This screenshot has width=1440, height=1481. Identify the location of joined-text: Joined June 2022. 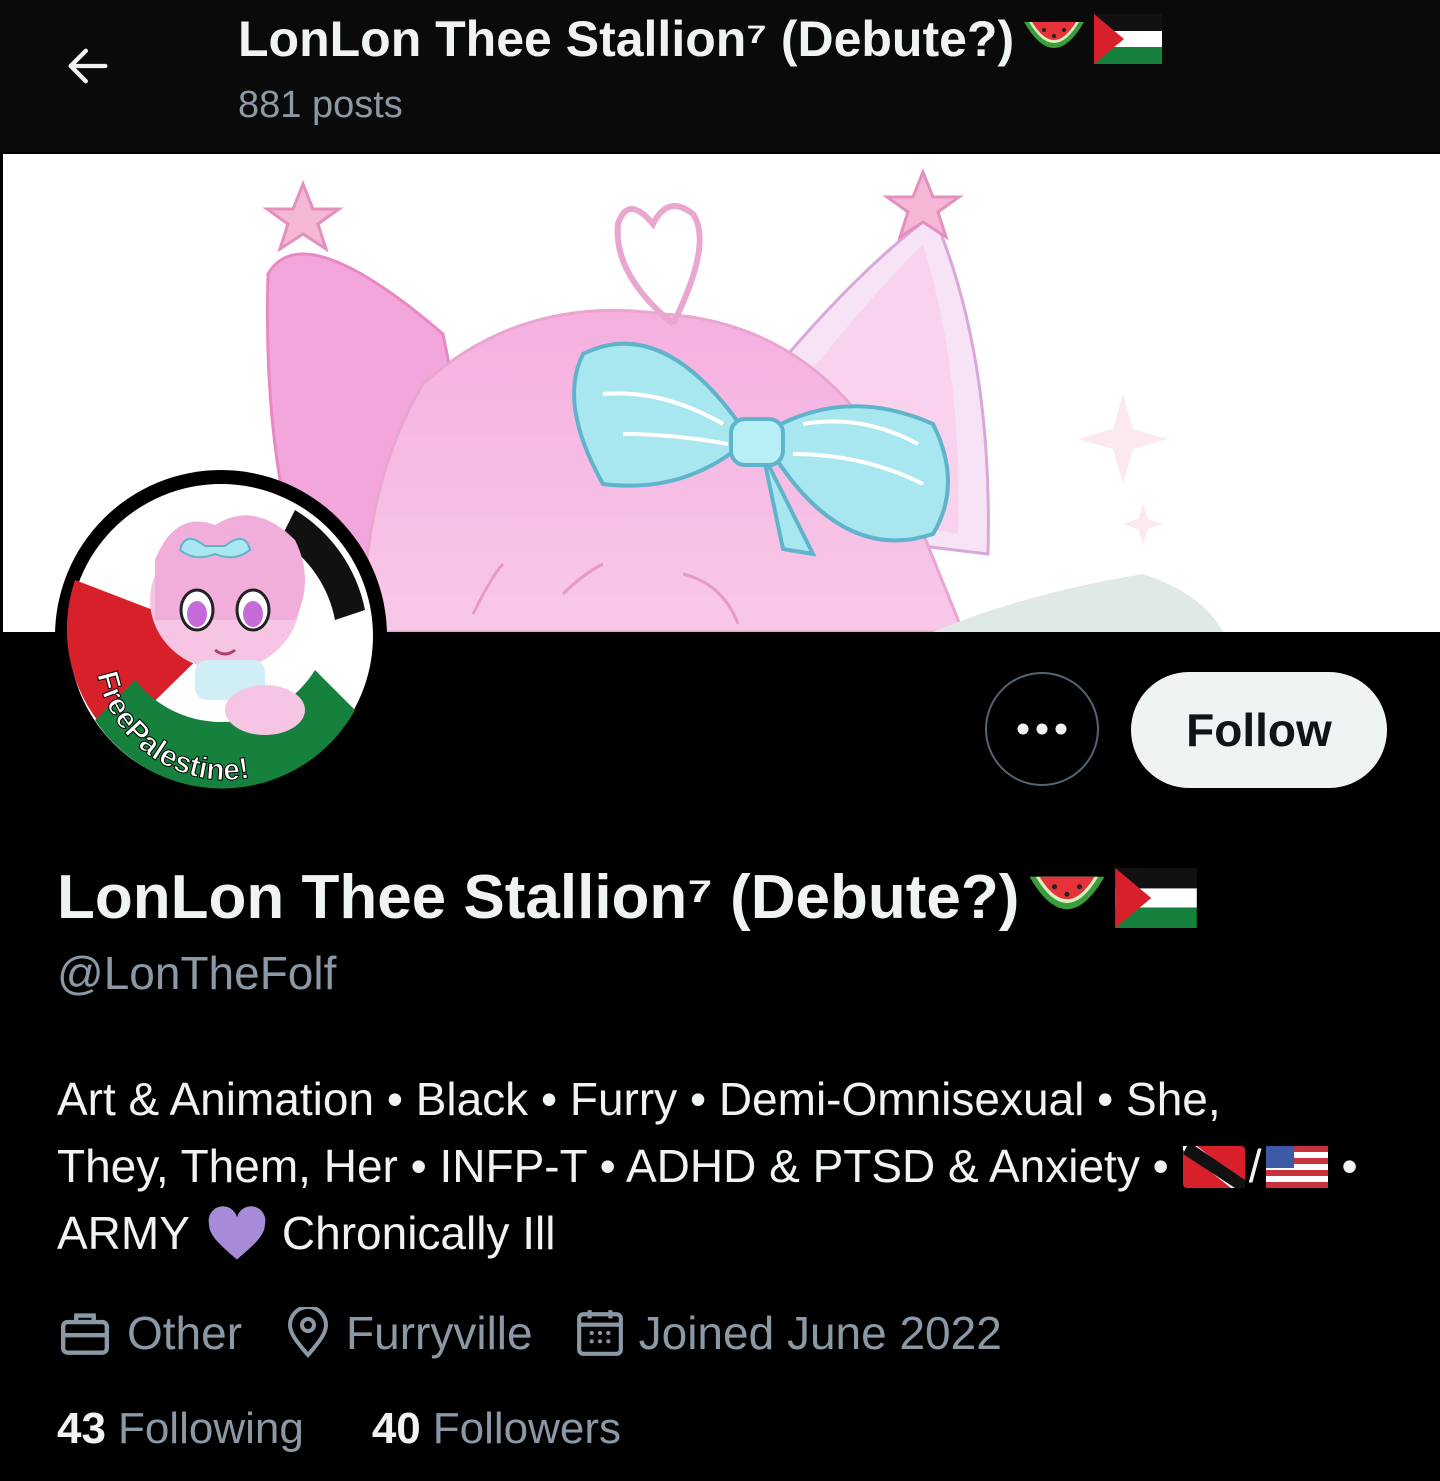
(820, 1333).